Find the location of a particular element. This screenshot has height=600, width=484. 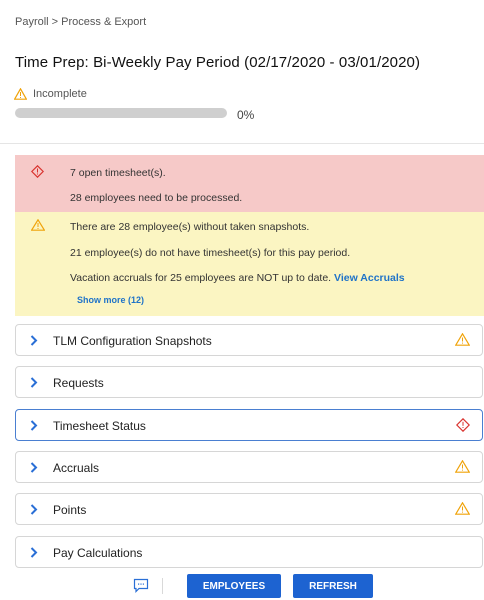

status-row: Incomplete is located at coordinates (50, 94).